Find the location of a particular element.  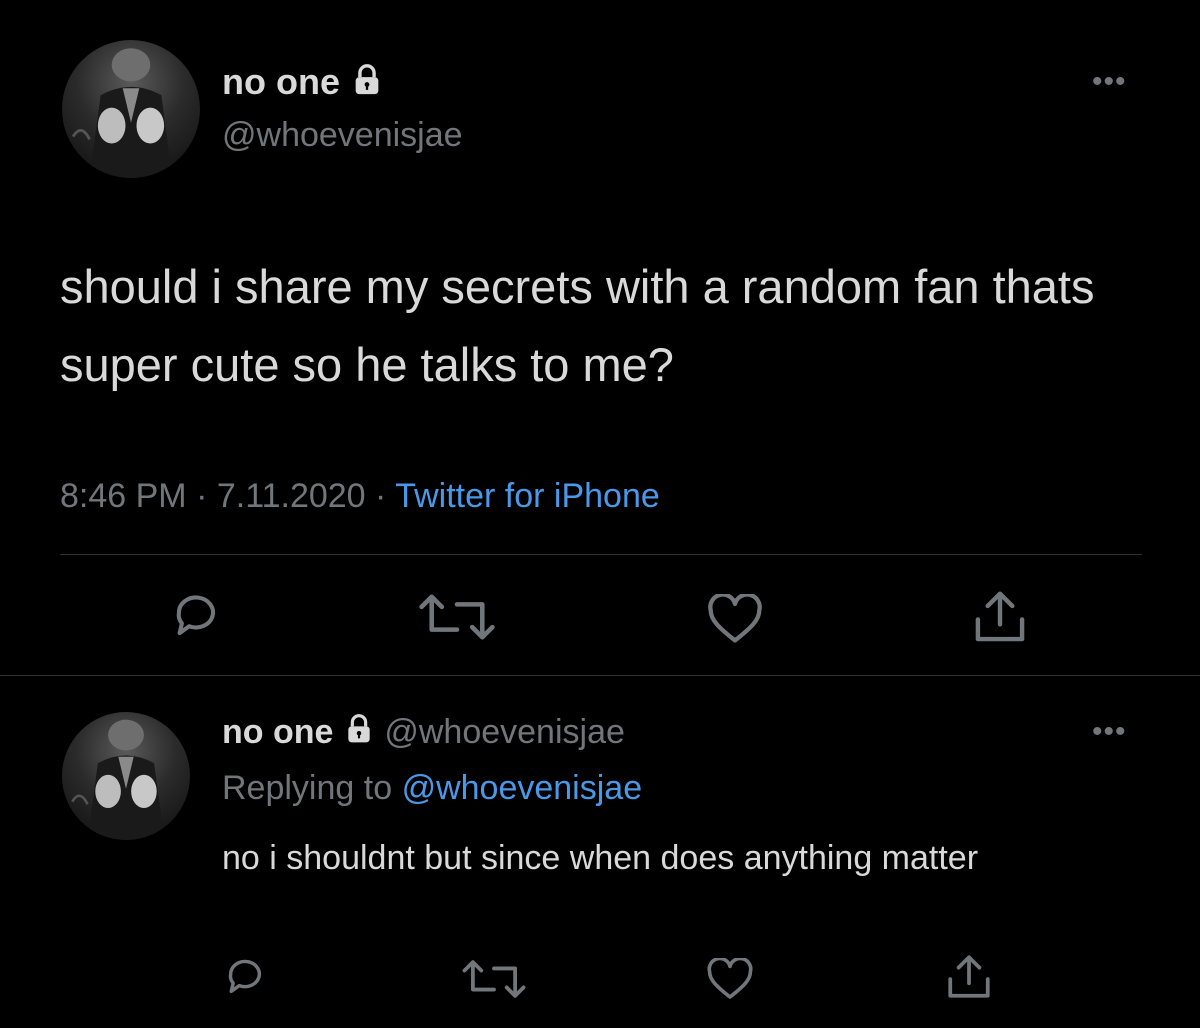

author-avatar is located at coordinates (131, 109).